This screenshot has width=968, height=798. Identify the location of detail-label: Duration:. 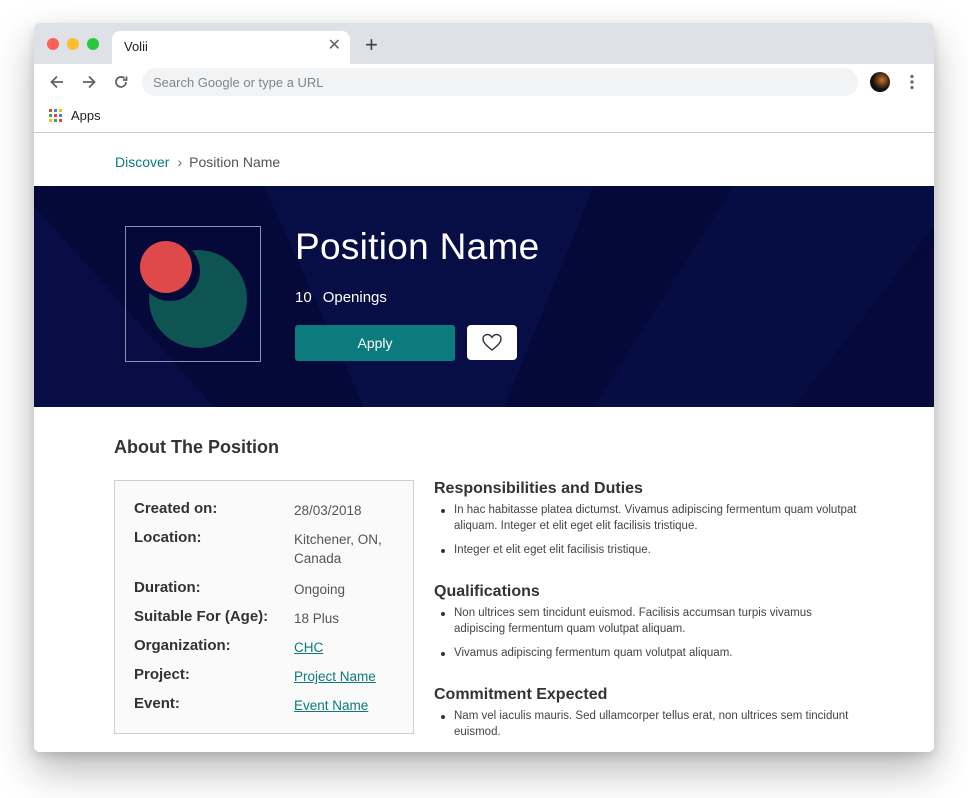
(167, 587).